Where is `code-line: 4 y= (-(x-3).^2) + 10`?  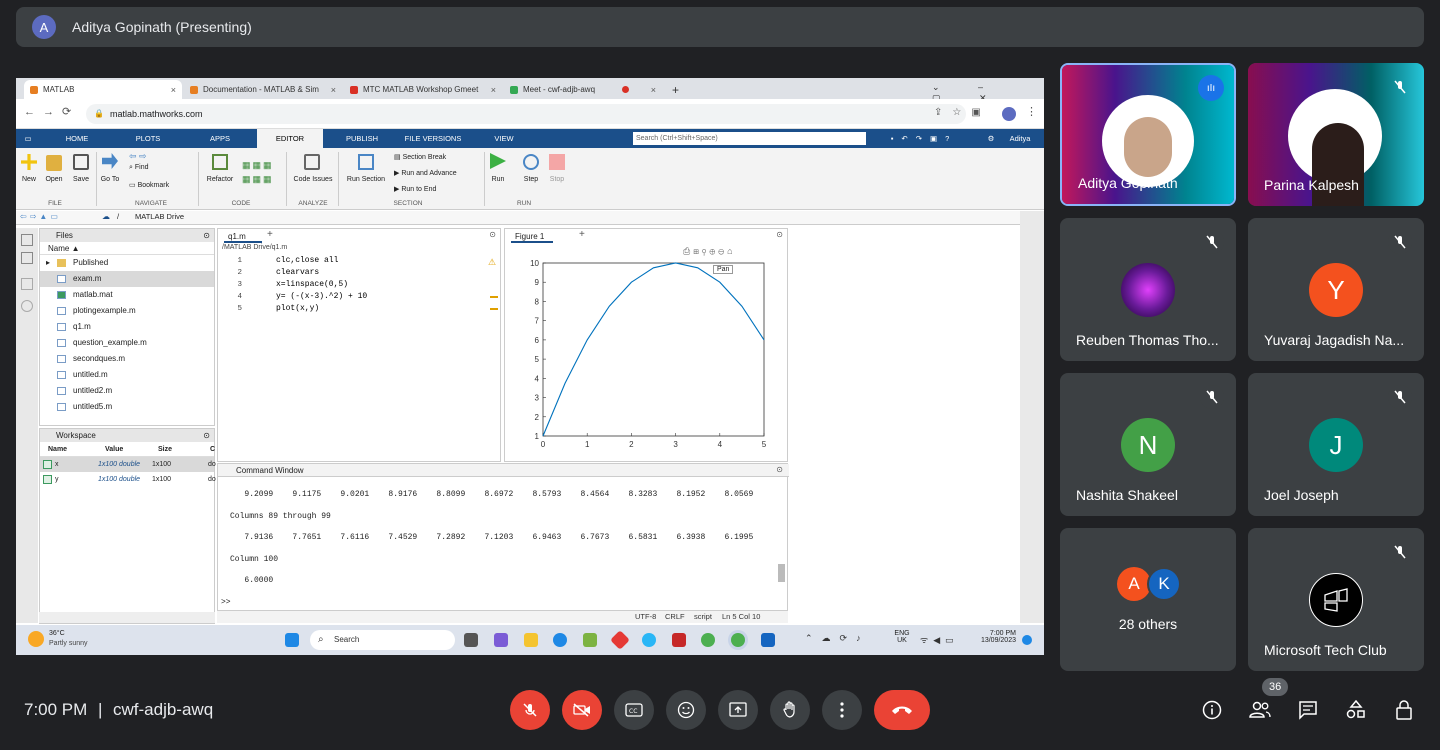 code-line: 4 y= (-(x-3).^2) + 10 is located at coordinates (353, 297).